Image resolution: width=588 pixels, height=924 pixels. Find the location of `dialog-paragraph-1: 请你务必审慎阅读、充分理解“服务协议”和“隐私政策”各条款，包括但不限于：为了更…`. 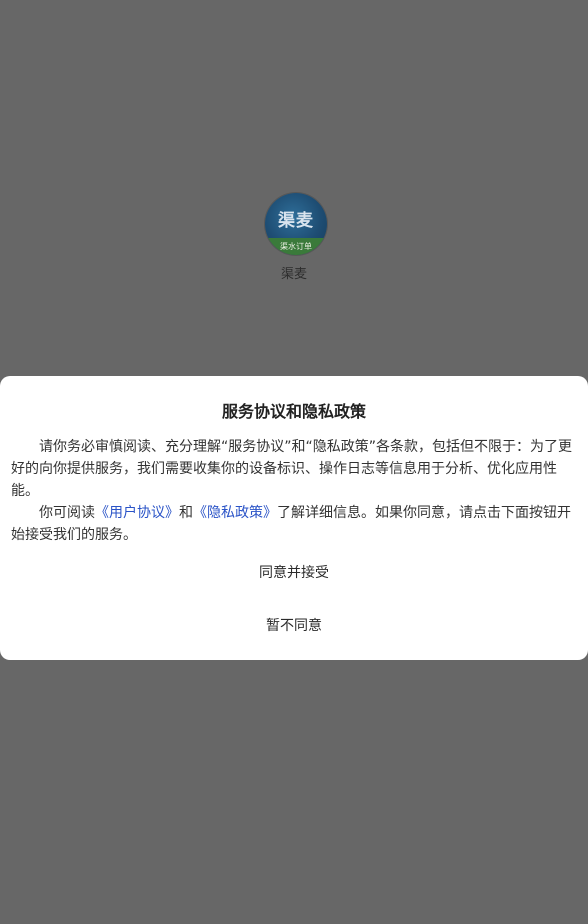

dialog-paragraph-1: 请你务必审慎阅读、充分理解“服务协议”和“隐私政策”各条款，包括但不限于：为了更… is located at coordinates (292, 469).